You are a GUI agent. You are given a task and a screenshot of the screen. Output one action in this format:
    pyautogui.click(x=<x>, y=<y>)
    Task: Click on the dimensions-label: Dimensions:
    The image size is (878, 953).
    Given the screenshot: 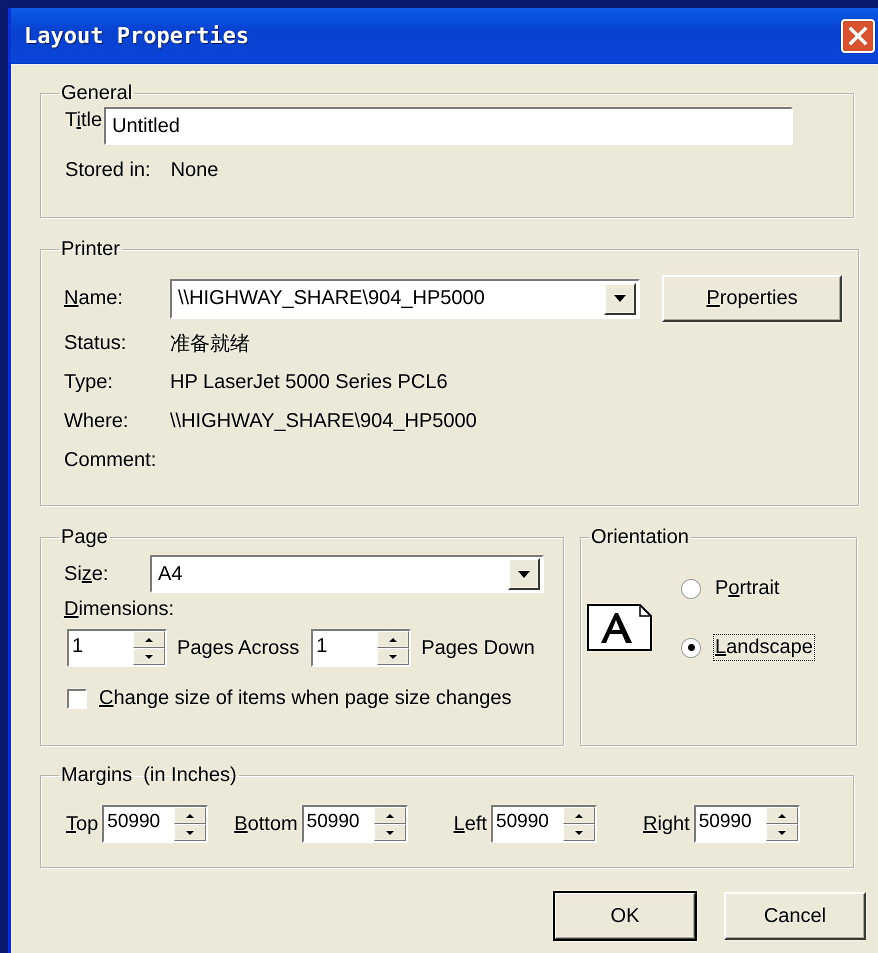 What is the action you would take?
    pyautogui.click(x=119, y=609)
    